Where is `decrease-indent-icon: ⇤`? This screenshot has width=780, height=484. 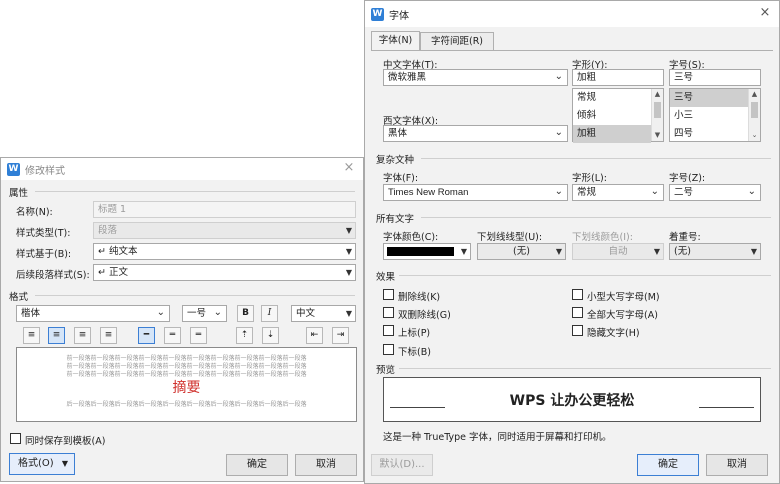 decrease-indent-icon: ⇤ is located at coordinates (314, 335).